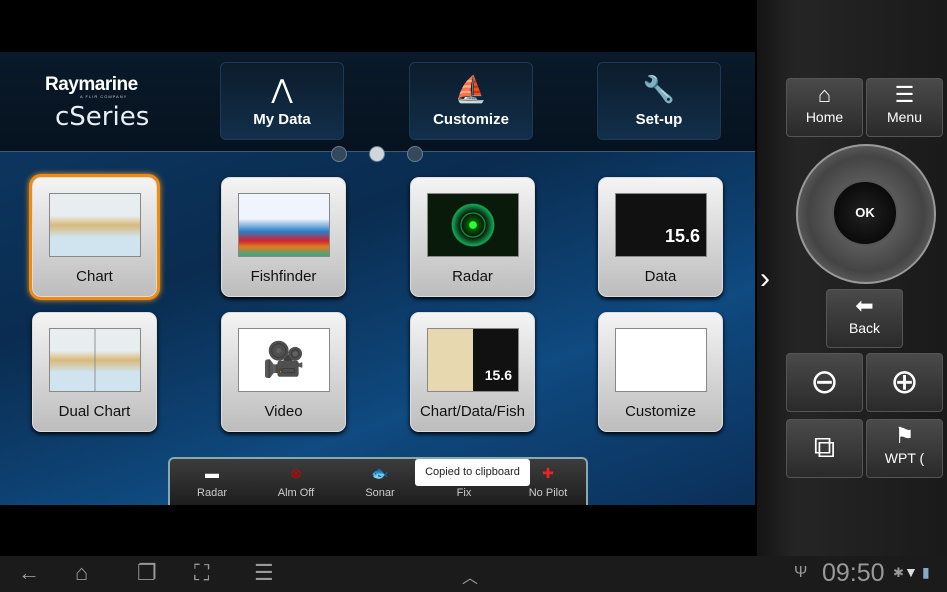  Describe the element at coordinates (911, 572) in the screenshot. I see `wifi-icon: ▼` at that location.